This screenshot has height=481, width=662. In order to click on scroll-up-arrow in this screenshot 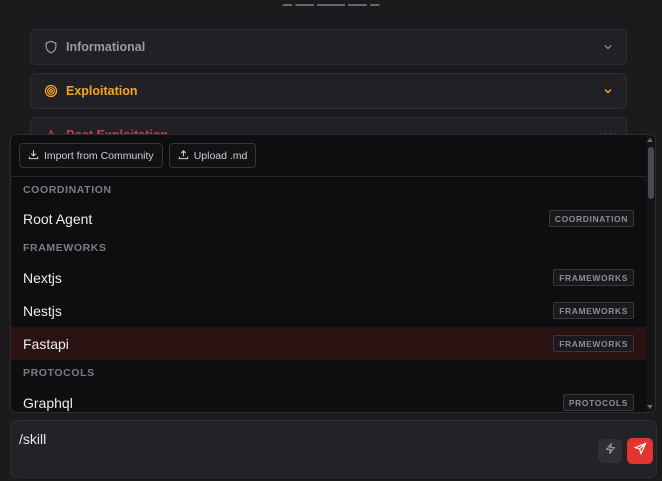, I will do `click(650, 140)`.